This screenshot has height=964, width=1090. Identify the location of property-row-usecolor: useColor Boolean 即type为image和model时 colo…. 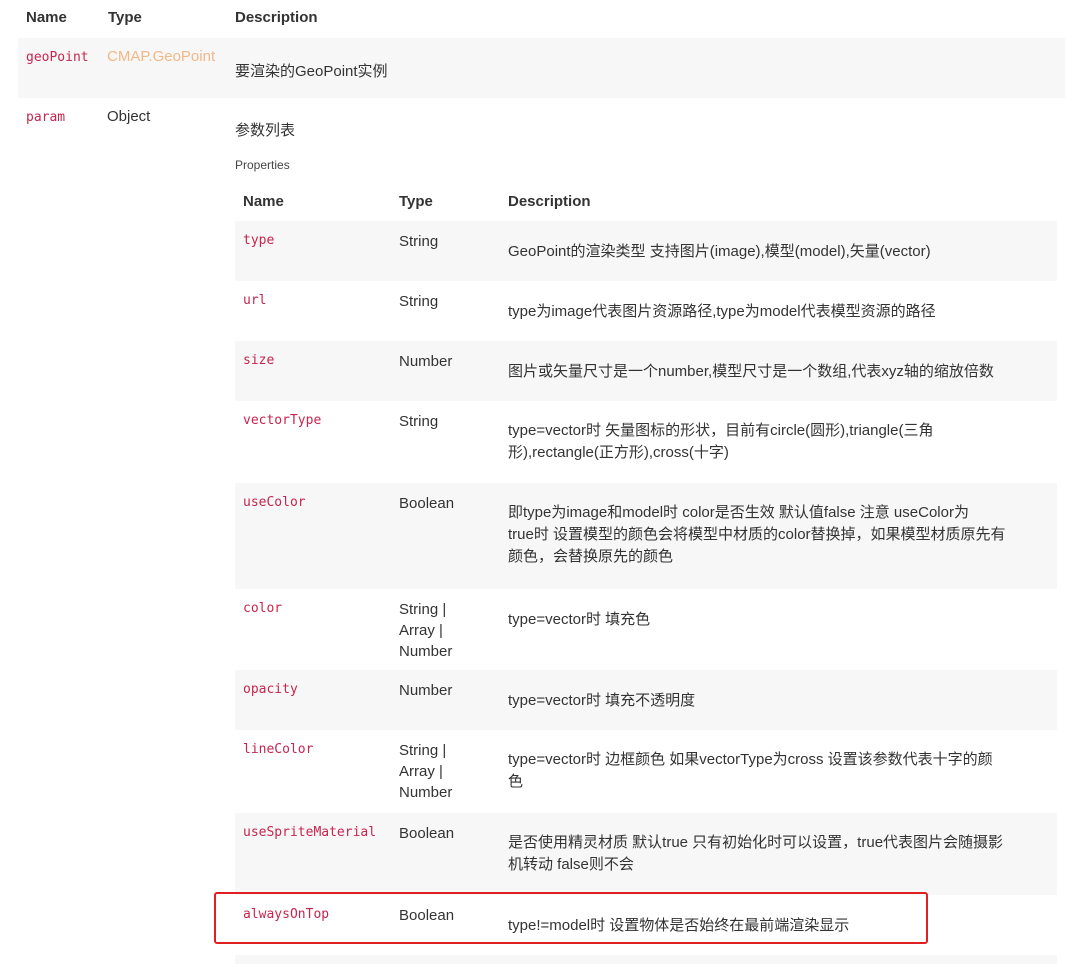
(646, 536).